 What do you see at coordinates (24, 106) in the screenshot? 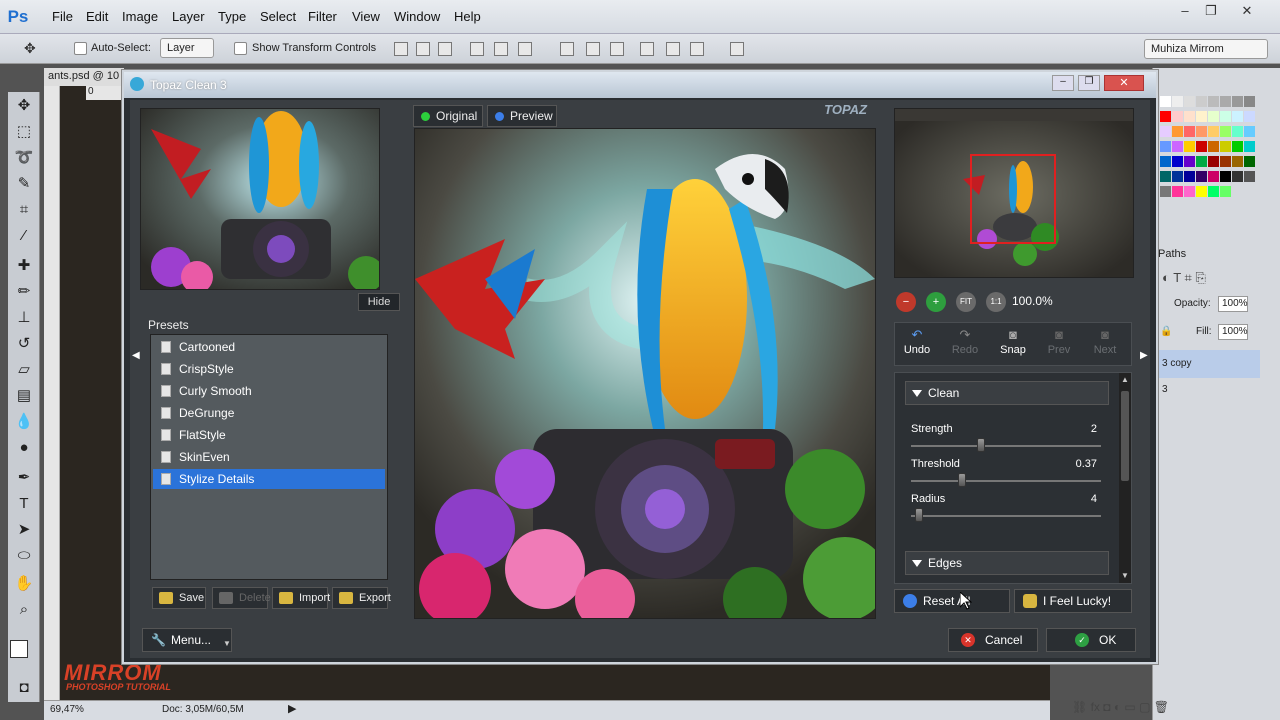
I see `move-icon: ✥` at bounding box center [24, 106].